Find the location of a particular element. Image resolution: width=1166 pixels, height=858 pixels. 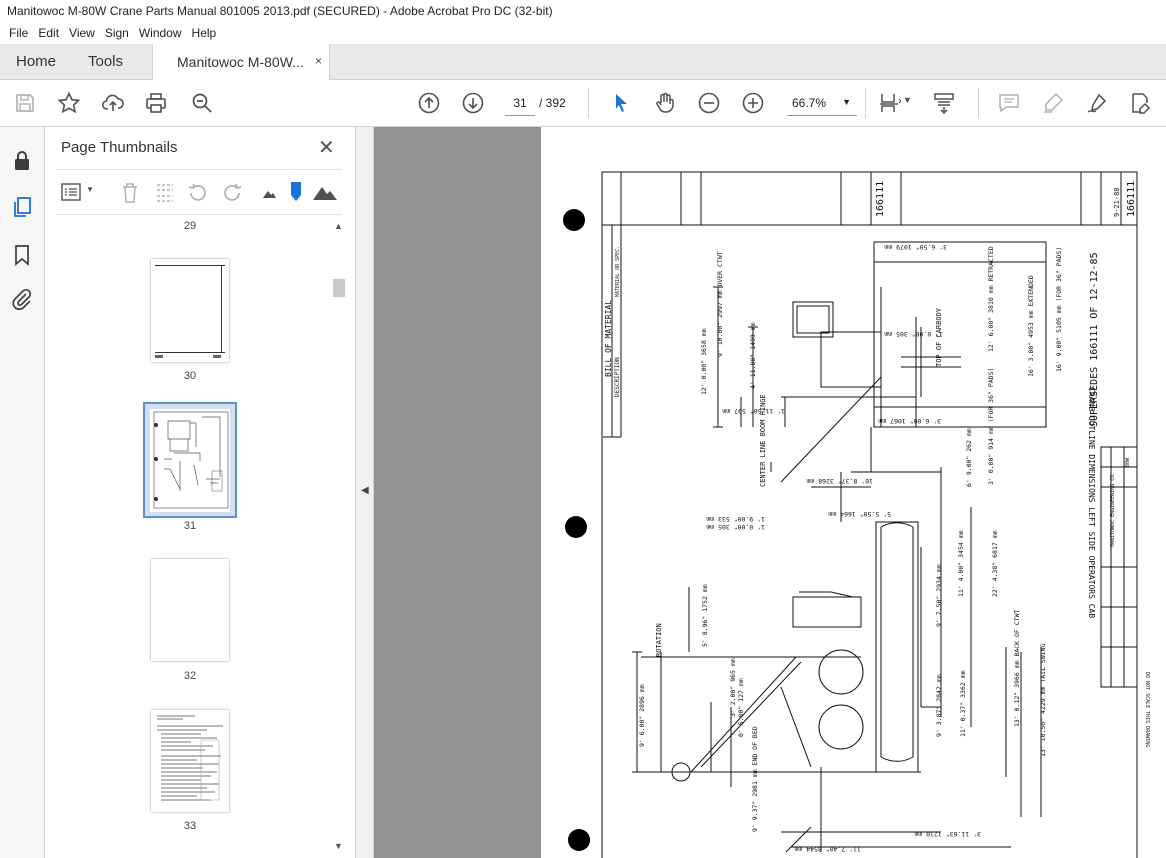

collapse-left-icon: ◀ is located at coordinates (365, 490).